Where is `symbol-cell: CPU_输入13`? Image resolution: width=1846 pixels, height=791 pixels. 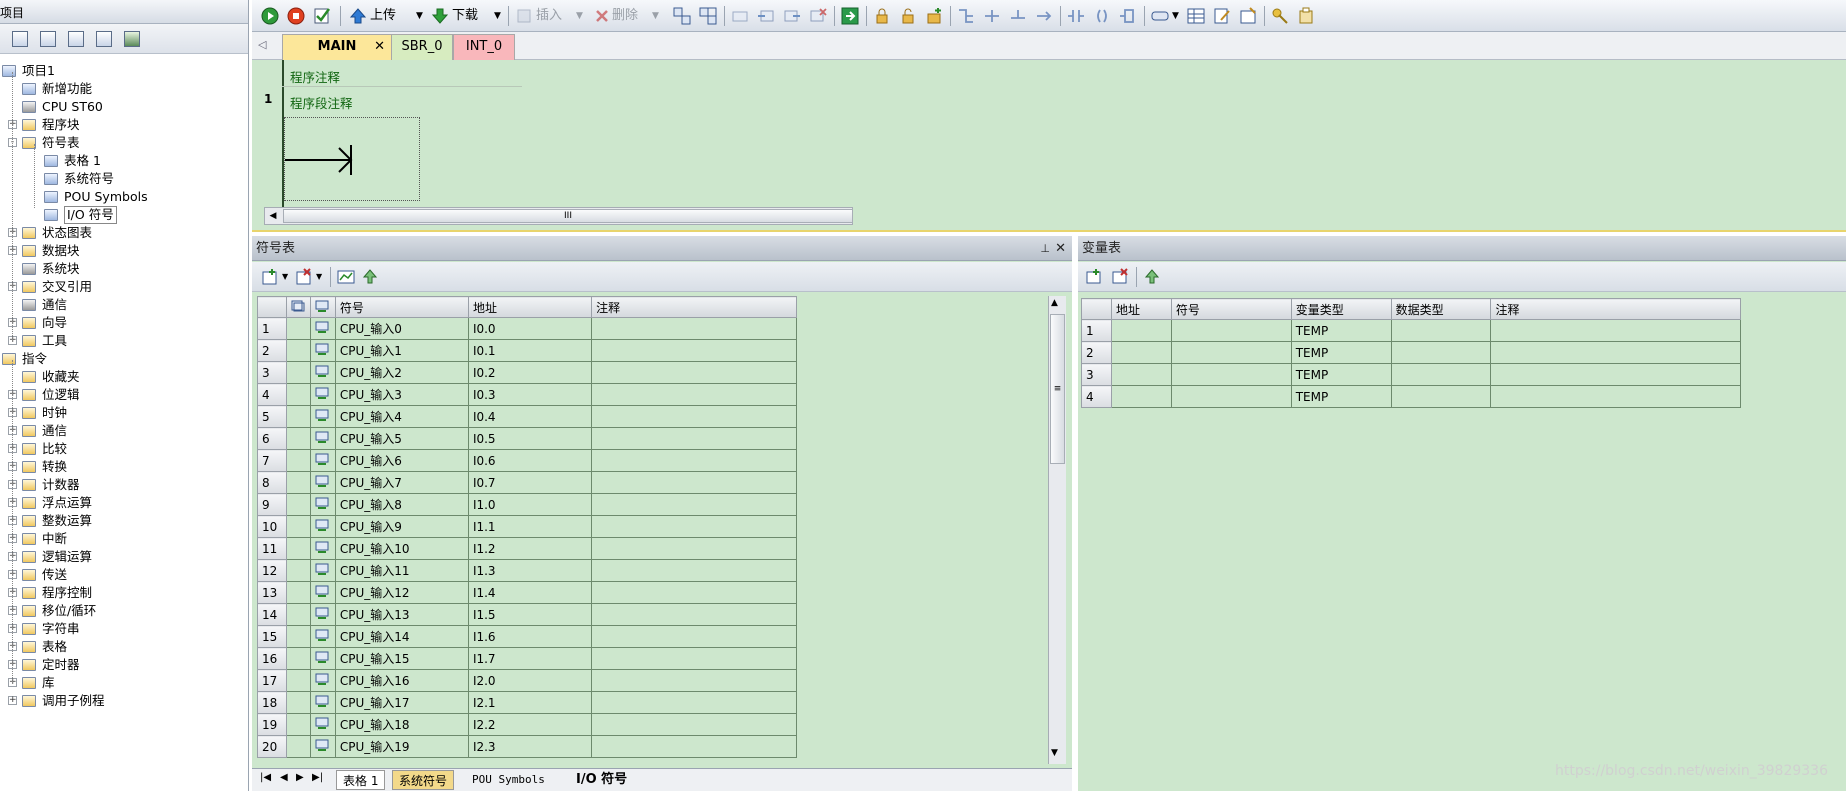
symbol-cell: CPU_输入13 is located at coordinates (401, 614).